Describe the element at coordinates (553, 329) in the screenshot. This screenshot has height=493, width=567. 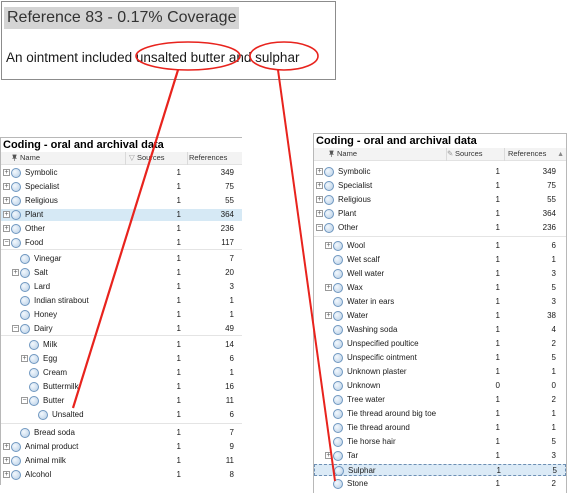
I see `references-count: 4` at that location.